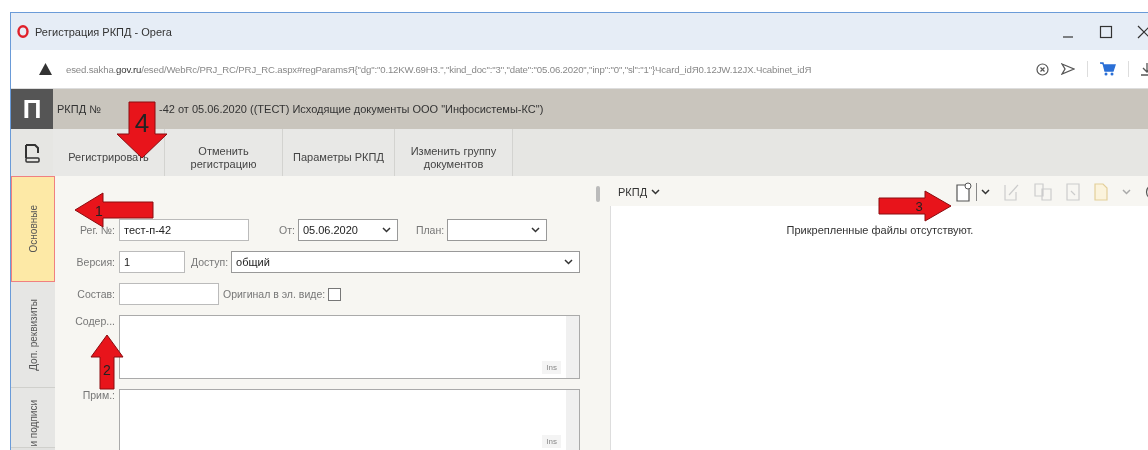 The image size is (1148, 450). Describe the element at coordinates (439, 69) in the screenshot. I see `address-bar-url: esed.sakha.gov.ru/esed/WebRc/PRJ_RC/PRJ_RC.aspx#regParamsЯ{"dg":"0.12KW.69H3.","kind_doc":"3","date":"05.06.2020","inp":"0","sl":"1"}Чcard_idЯ0.12JW.12JX.Чcabinet_idЯ` at that location.